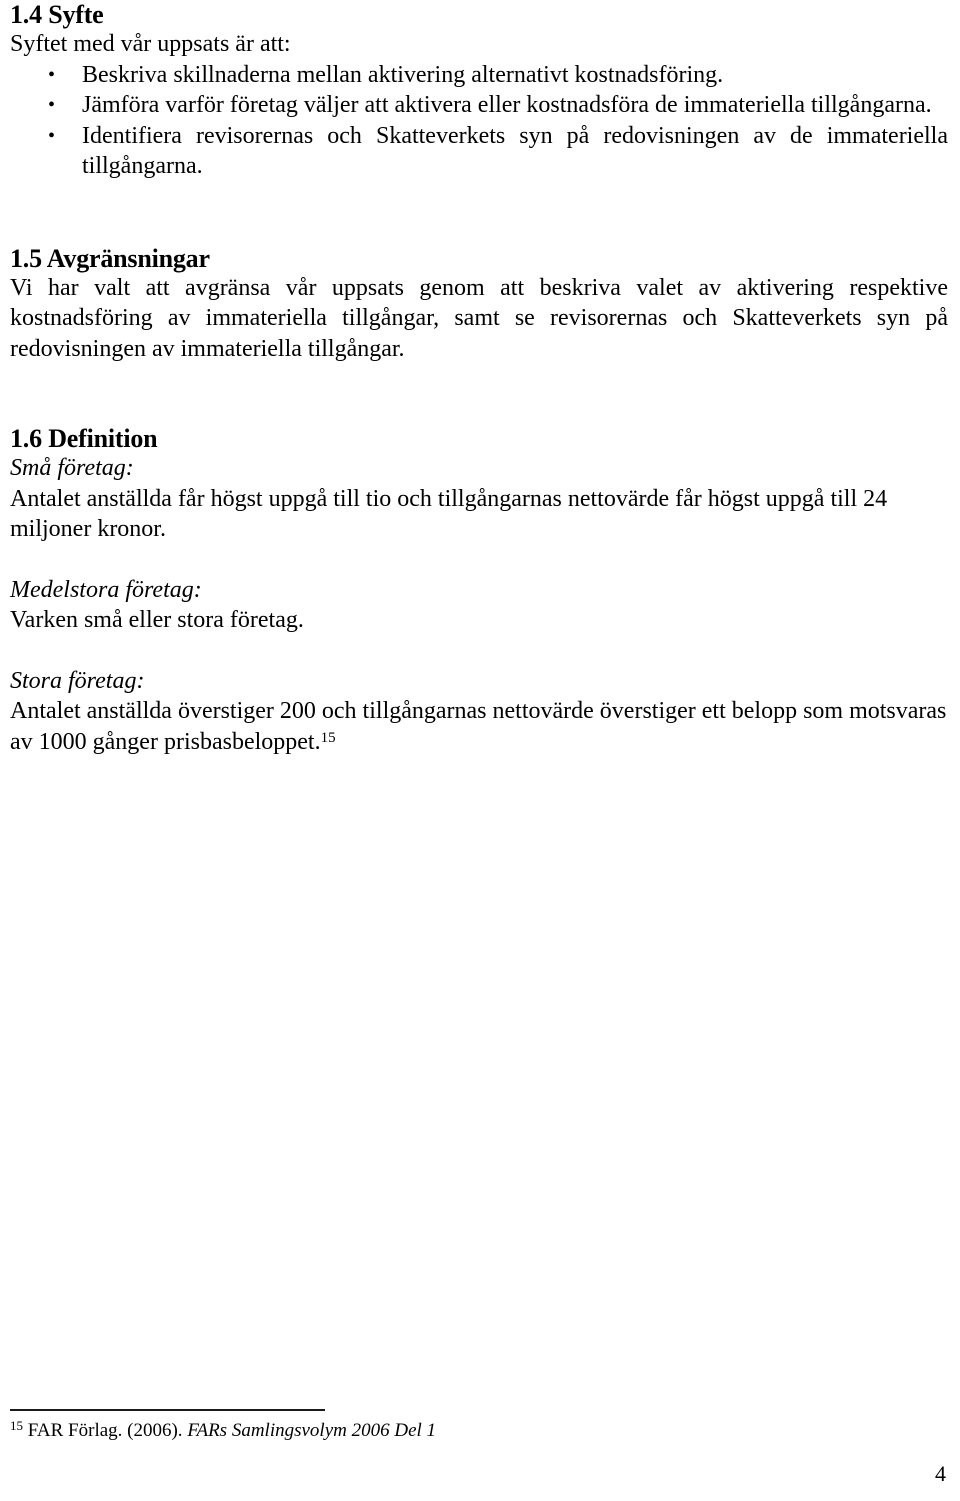  What do you see at coordinates (84, 438) in the screenshot?
I see `heading-definition: 1.6 Definition` at bounding box center [84, 438].